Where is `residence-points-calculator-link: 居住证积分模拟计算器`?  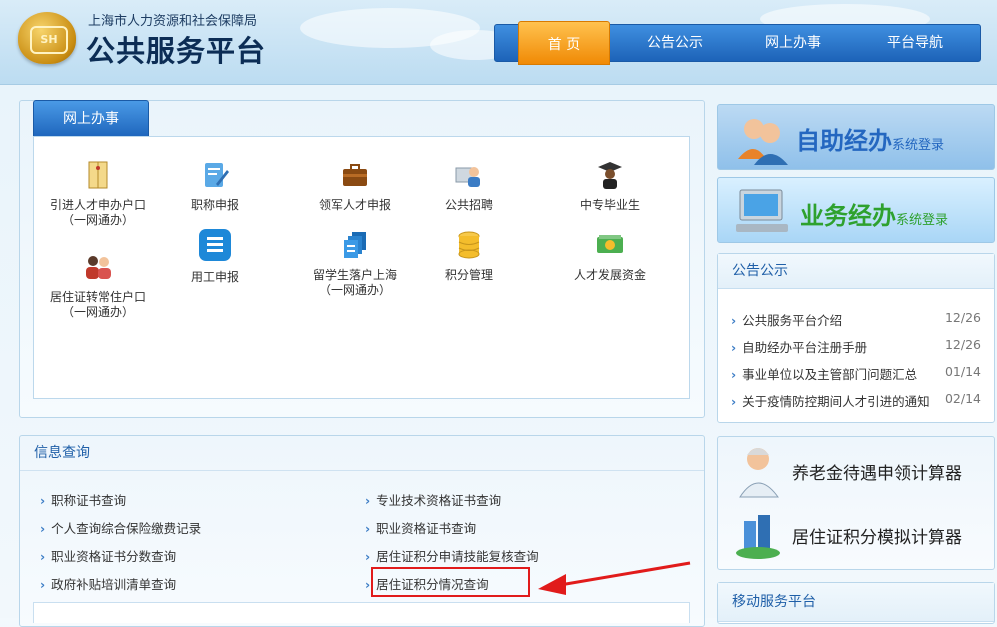 residence-points-calculator-link: 居住证积分模拟计算器 is located at coordinates (856, 535).